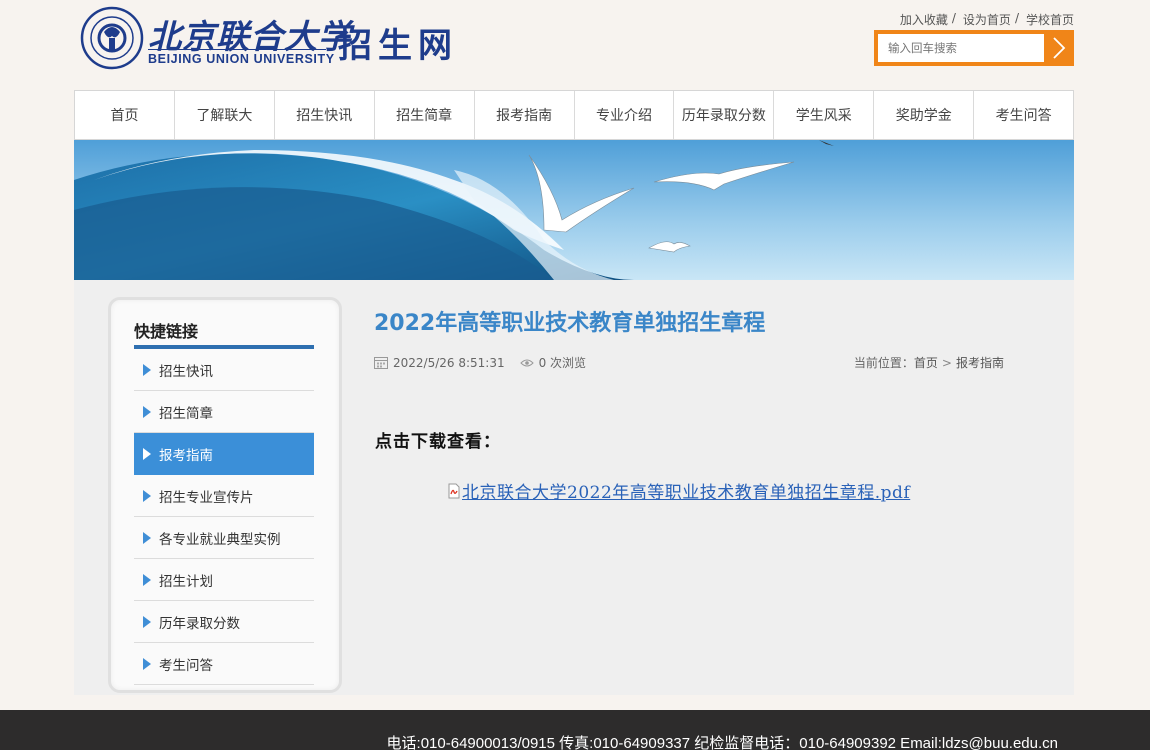  What do you see at coordinates (980, 363) in the screenshot?
I see `breadcrumb-guide: 报考指南` at bounding box center [980, 363].